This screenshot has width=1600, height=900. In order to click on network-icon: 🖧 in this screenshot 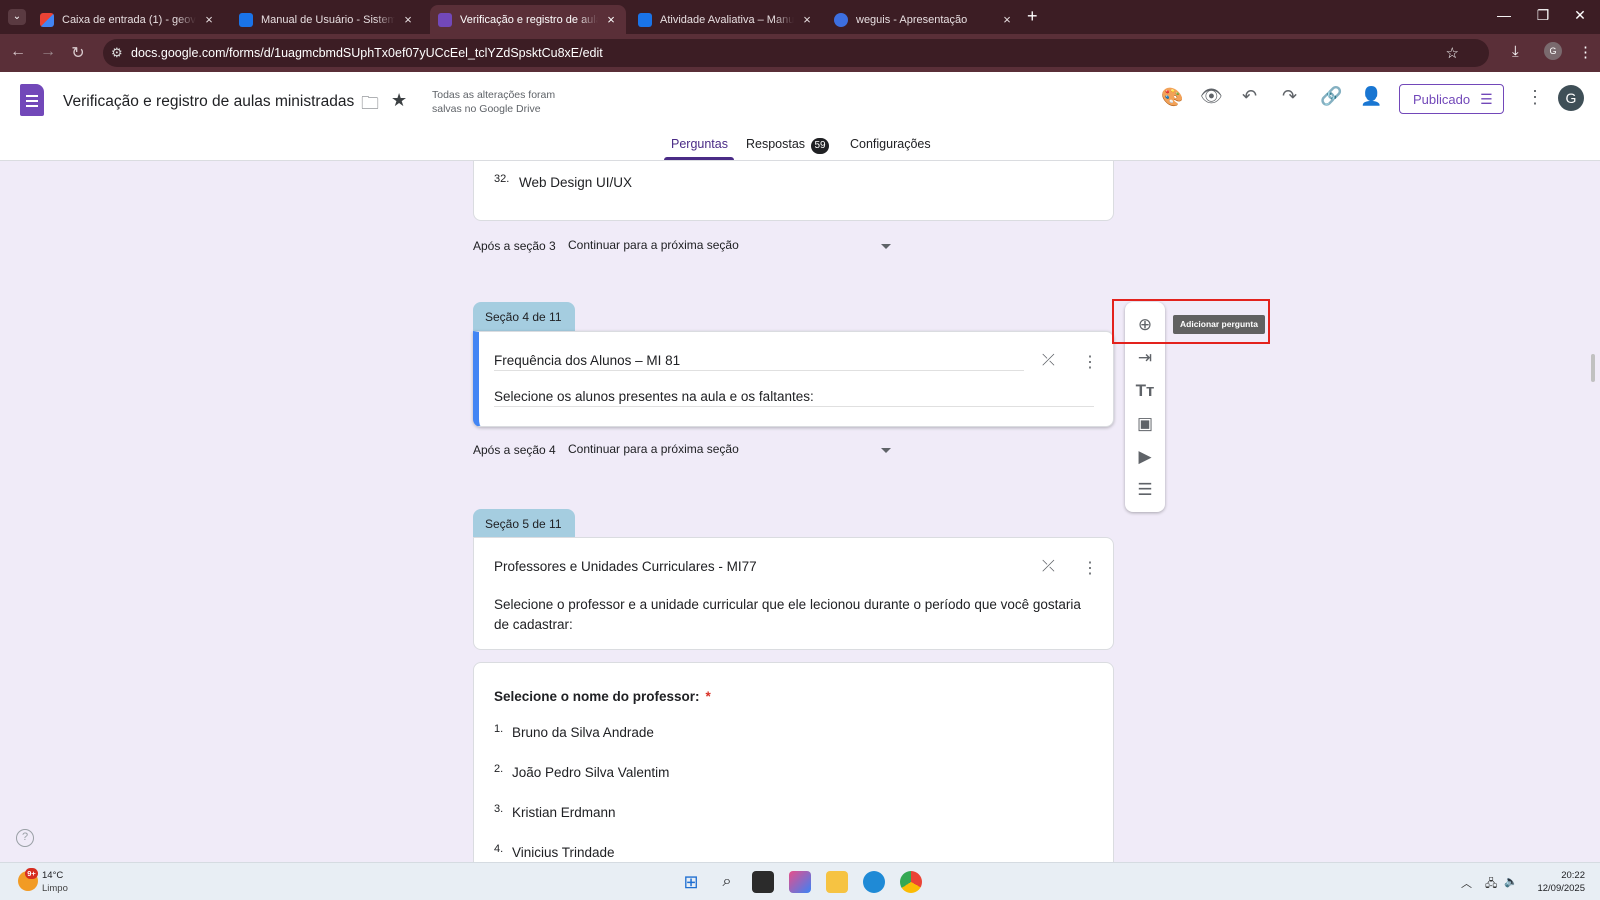, I will do `click(1491, 884)`.